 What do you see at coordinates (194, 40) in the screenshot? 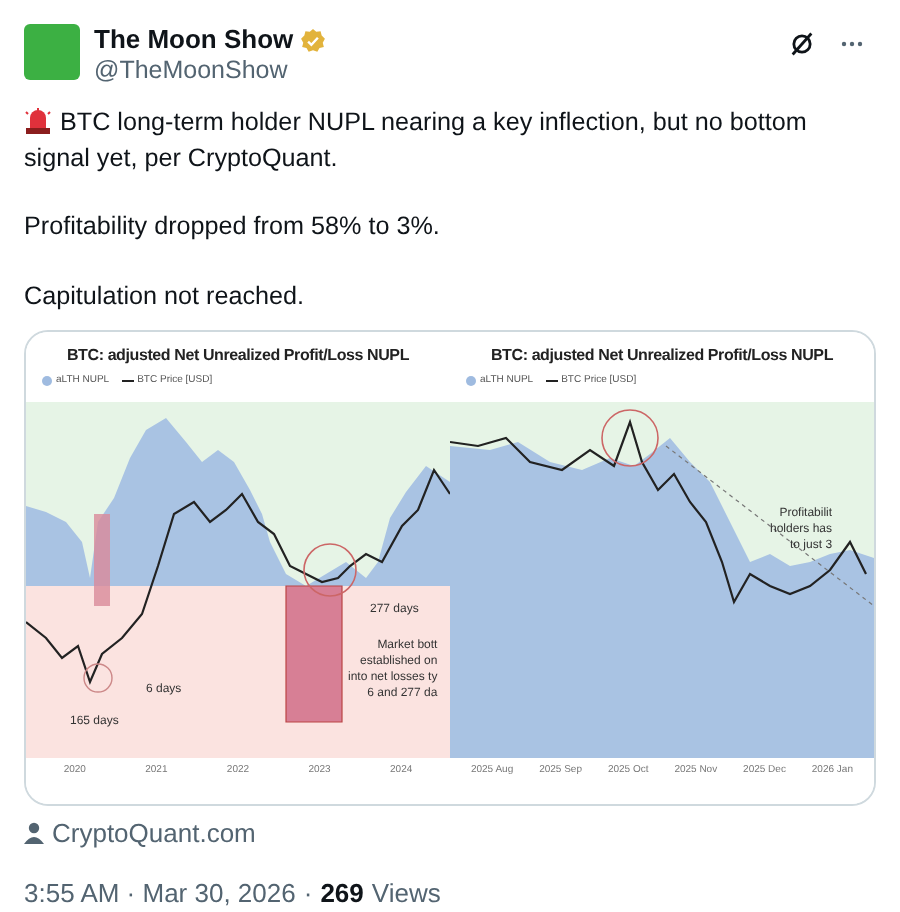
I see `author-name: The Moon Show` at bounding box center [194, 40].